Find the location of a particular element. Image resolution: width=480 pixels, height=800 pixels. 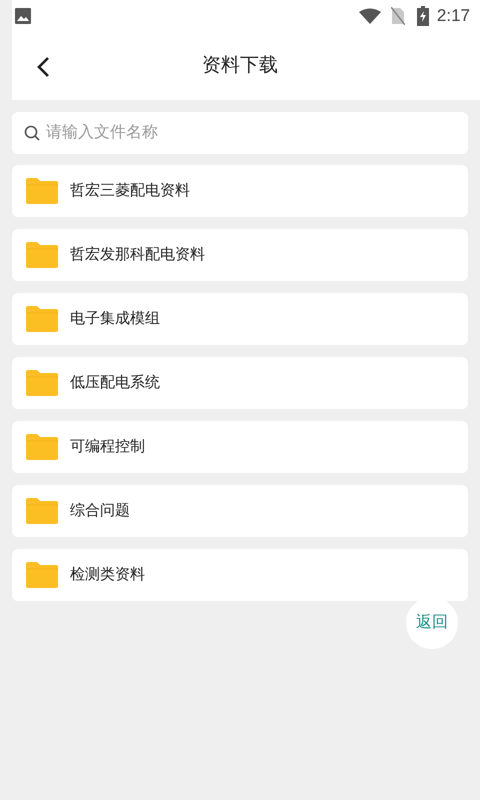

folder-item: 哲宏发那科配电资料 is located at coordinates (240, 255).